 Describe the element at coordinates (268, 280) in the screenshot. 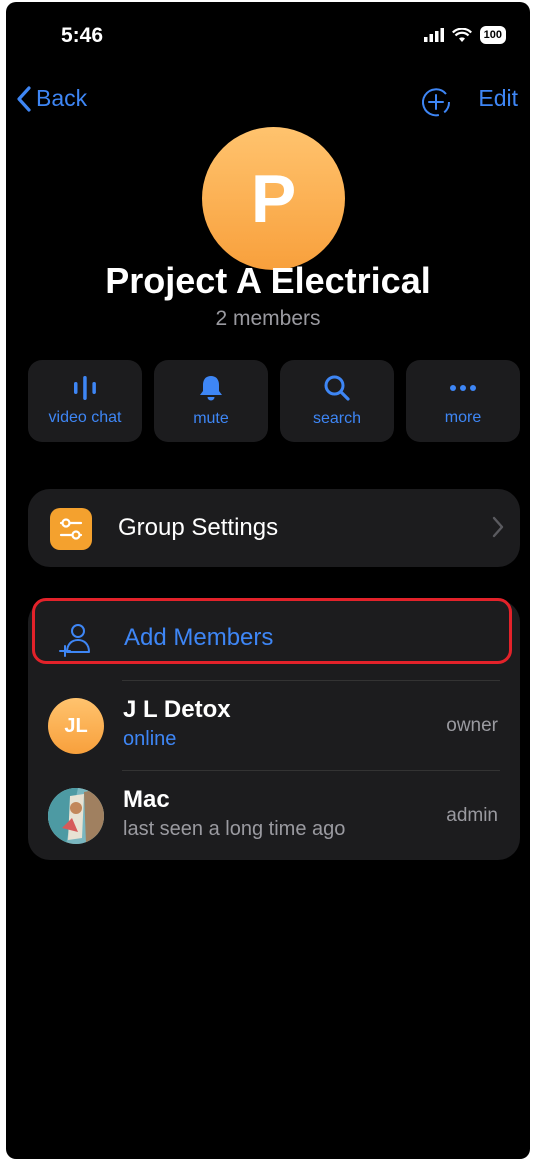

I see `group-title: Project A Electrical` at that location.